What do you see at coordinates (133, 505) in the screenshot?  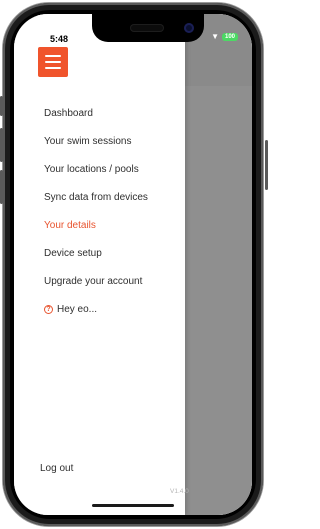 I see `home-indicator` at bounding box center [133, 505].